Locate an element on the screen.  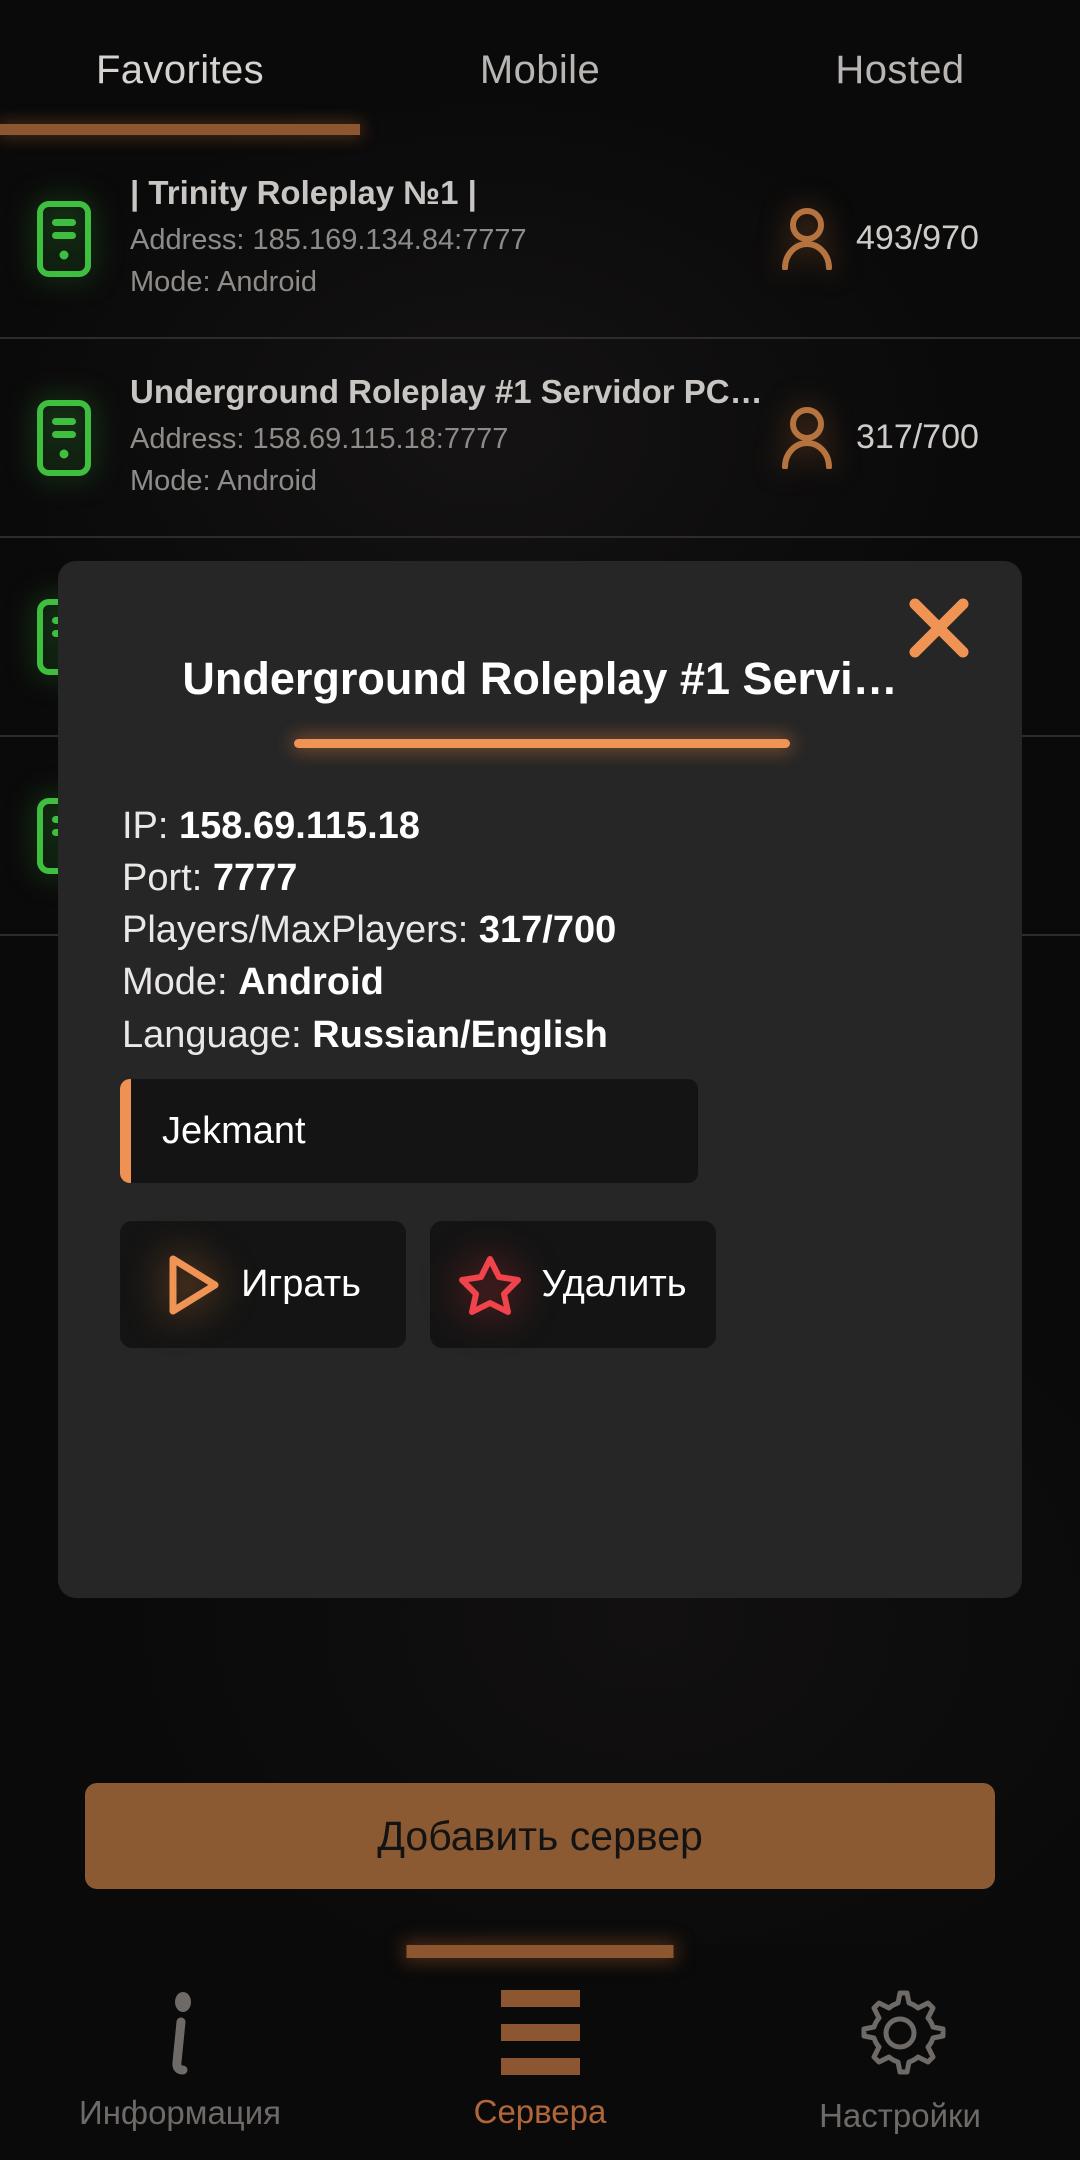
detail-players-value: 317/700 is located at coordinates (547, 930).